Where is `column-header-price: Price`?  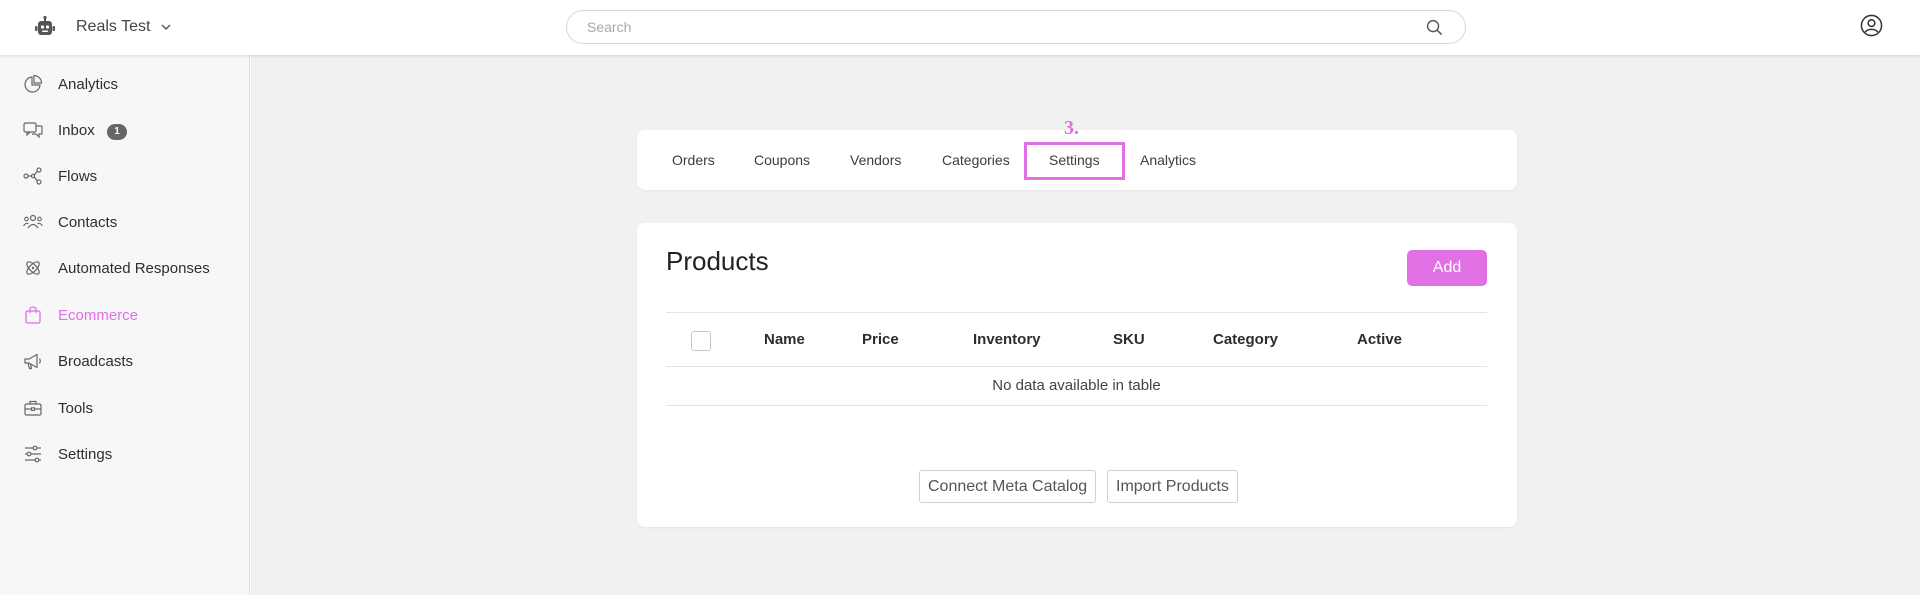 column-header-price: Price is located at coordinates (880, 339).